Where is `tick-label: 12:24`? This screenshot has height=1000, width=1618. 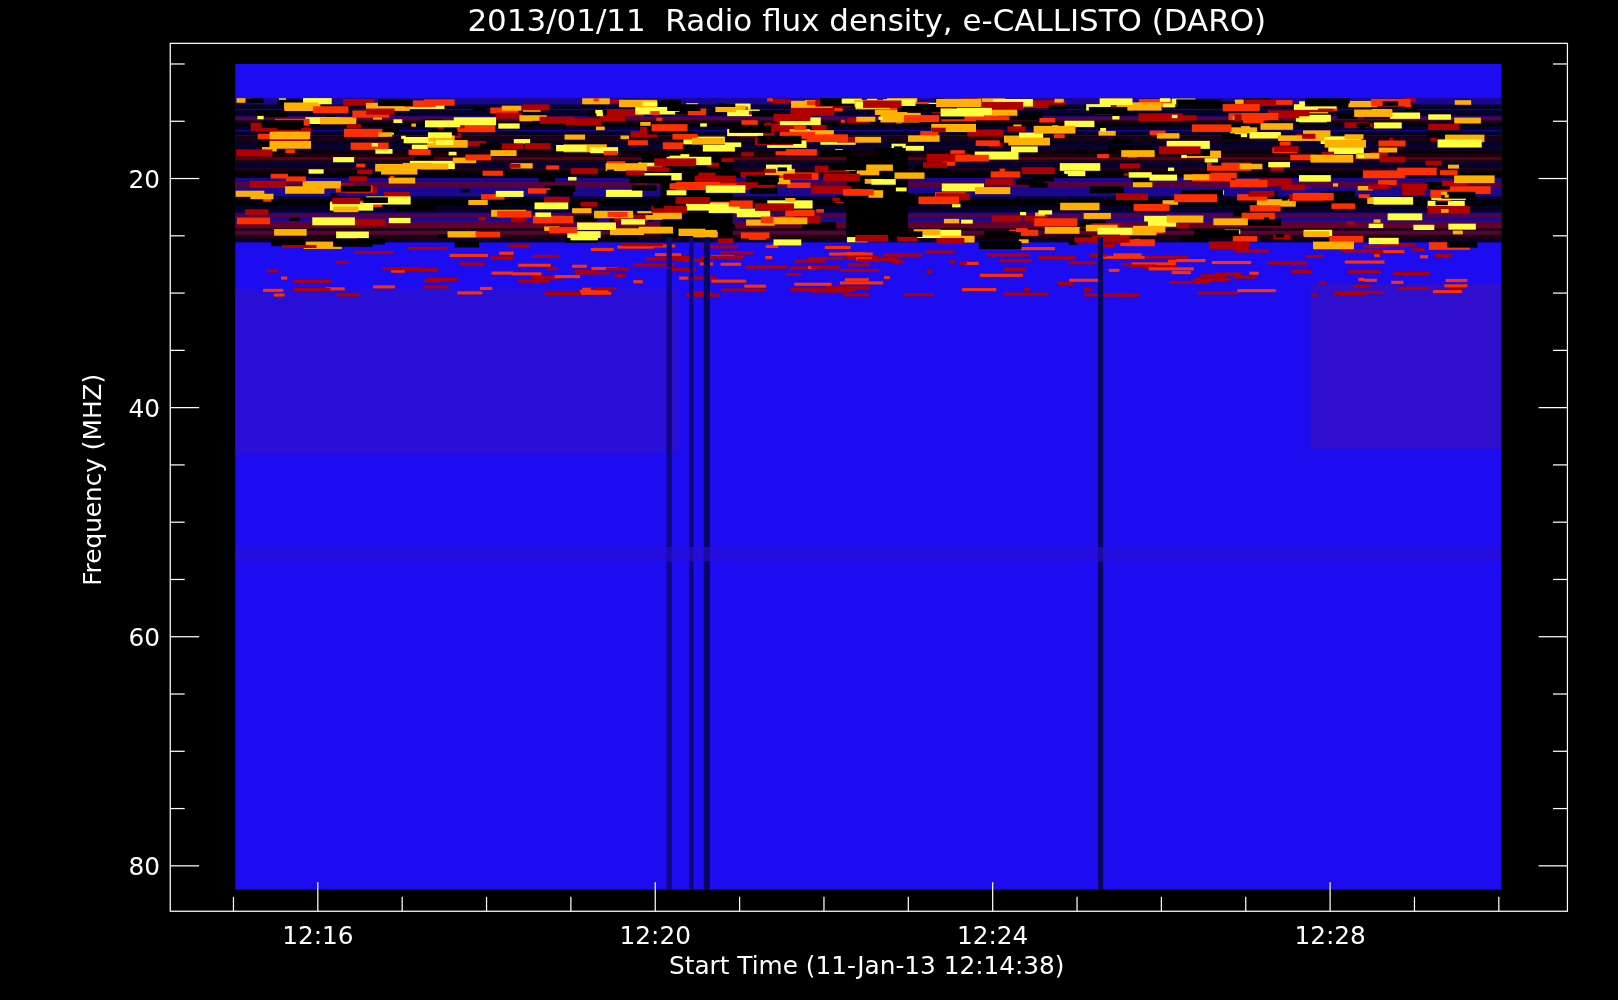 tick-label: 12:24 is located at coordinates (993, 936).